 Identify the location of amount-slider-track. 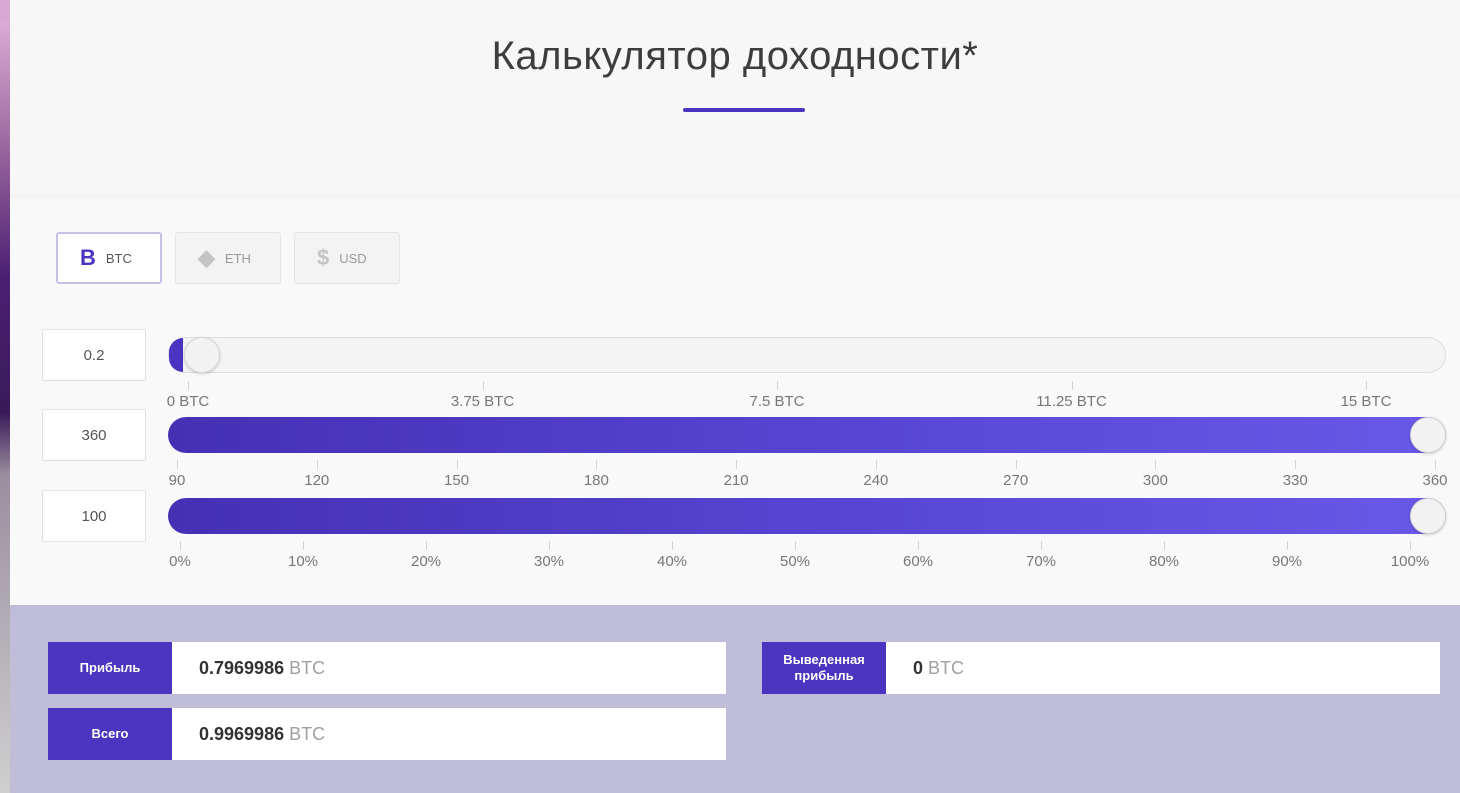
(807, 355).